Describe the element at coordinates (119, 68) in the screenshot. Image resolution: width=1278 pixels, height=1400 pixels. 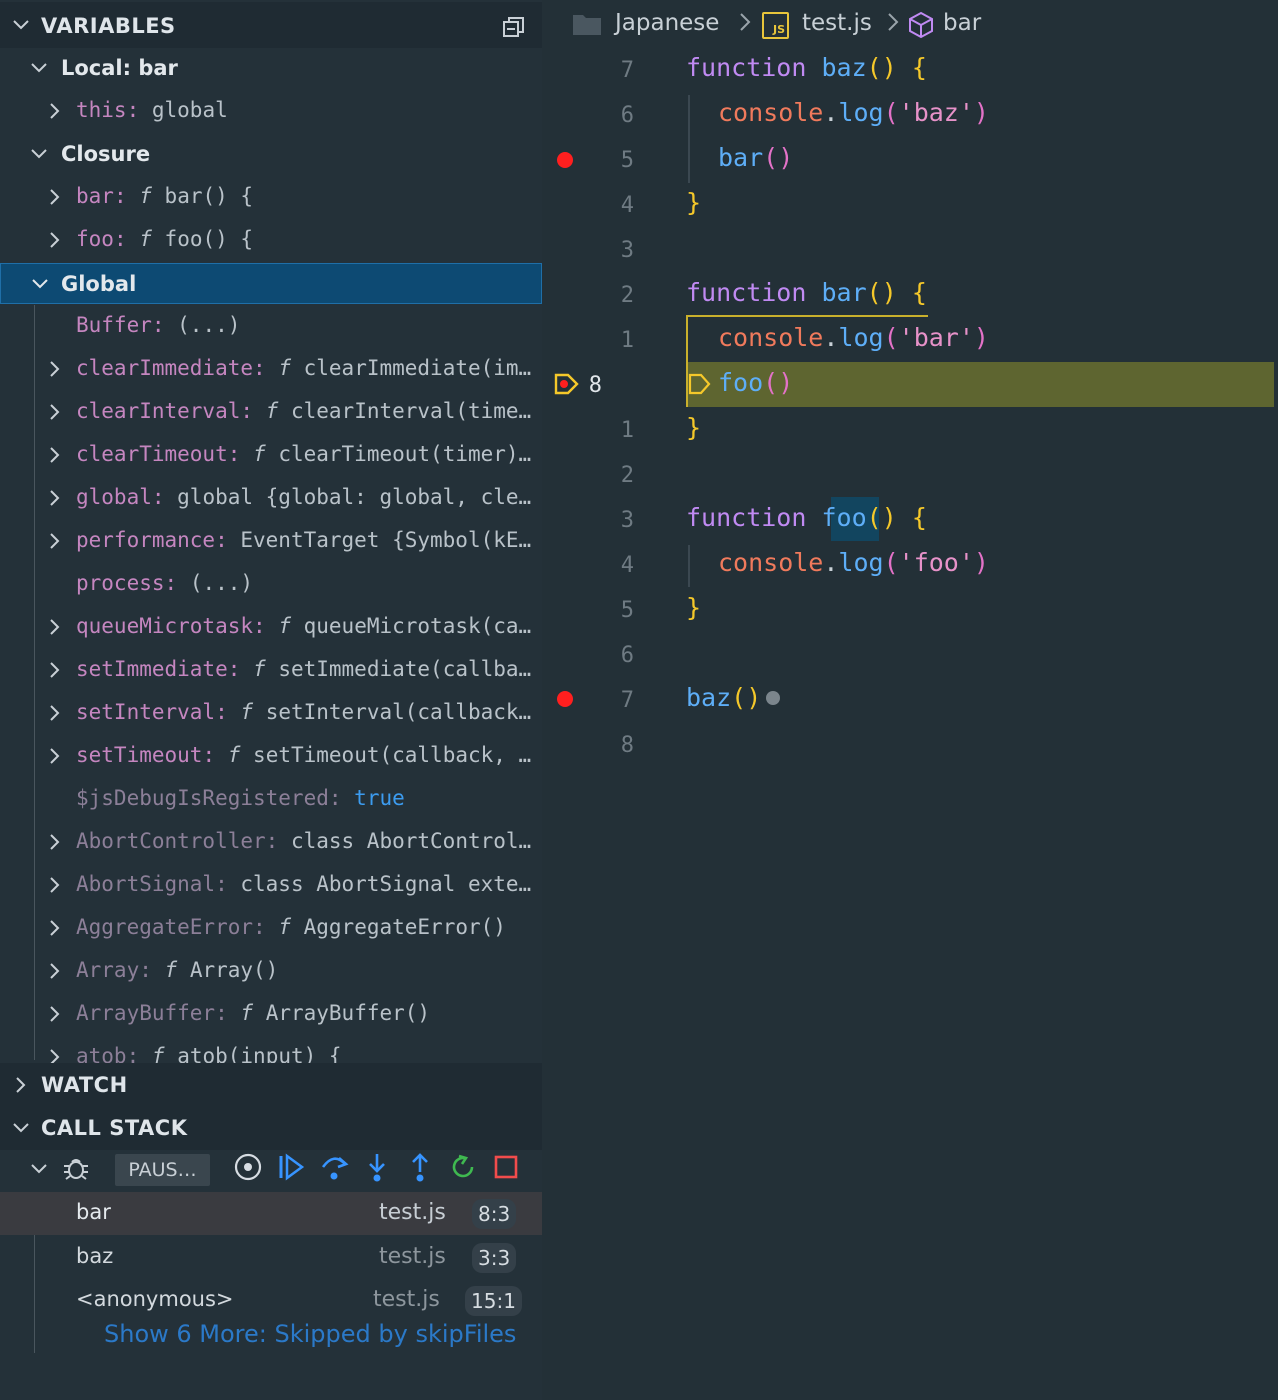
I see `scope-local-label: Local: bar` at that location.